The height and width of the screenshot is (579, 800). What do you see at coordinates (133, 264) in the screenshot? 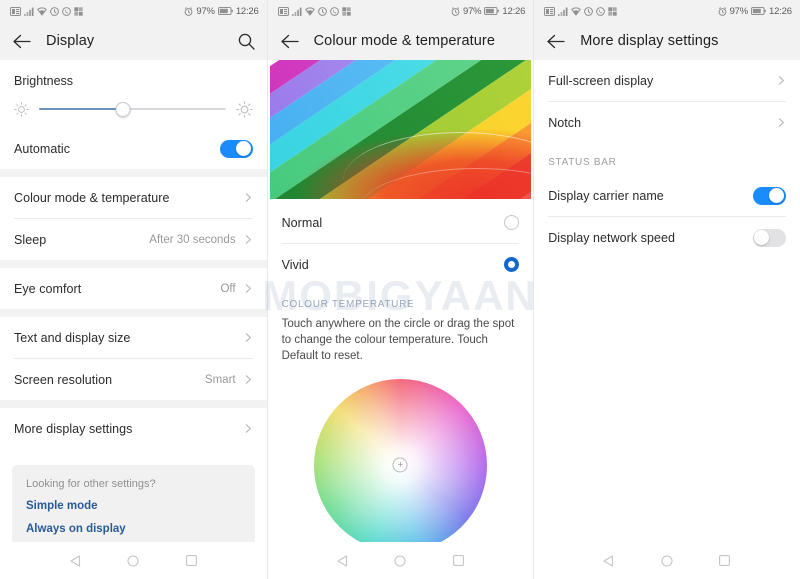
I see `section-divider` at bounding box center [133, 264].